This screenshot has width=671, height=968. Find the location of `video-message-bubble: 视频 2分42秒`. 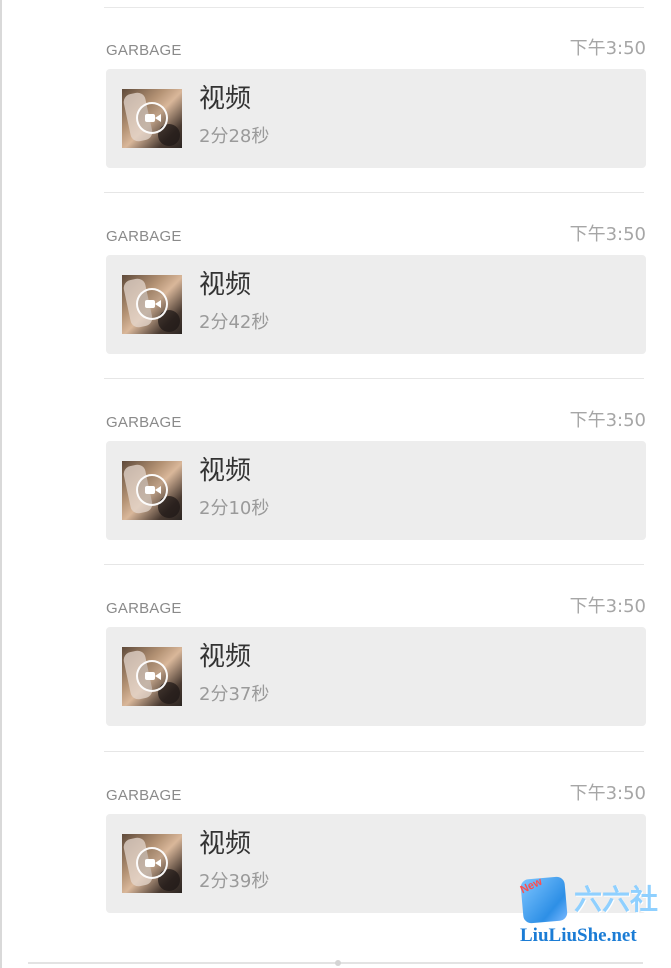

video-message-bubble: 视频 2分42秒 is located at coordinates (376, 304).